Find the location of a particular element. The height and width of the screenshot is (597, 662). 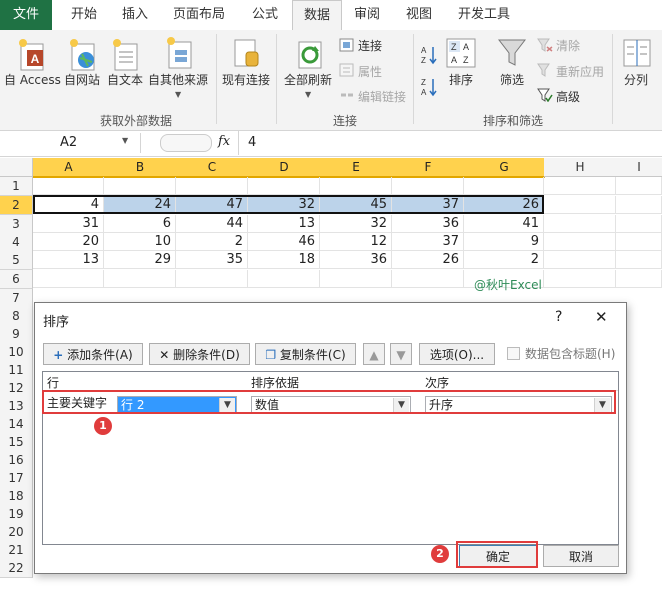

text-to-columns-button: 分列 is located at coordinates (636, 79).